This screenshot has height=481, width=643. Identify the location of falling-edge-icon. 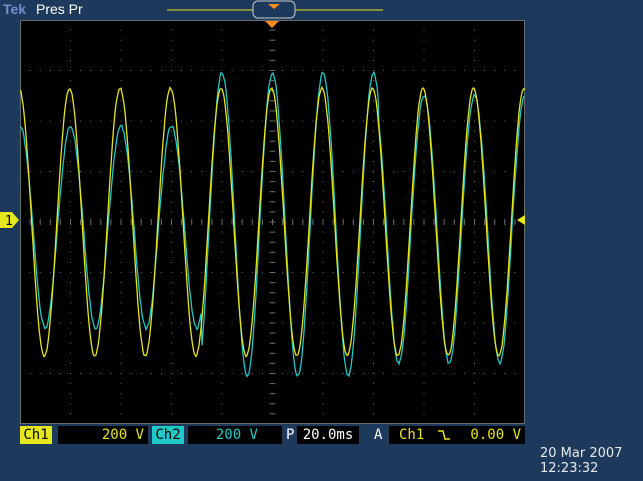
(444, 435).